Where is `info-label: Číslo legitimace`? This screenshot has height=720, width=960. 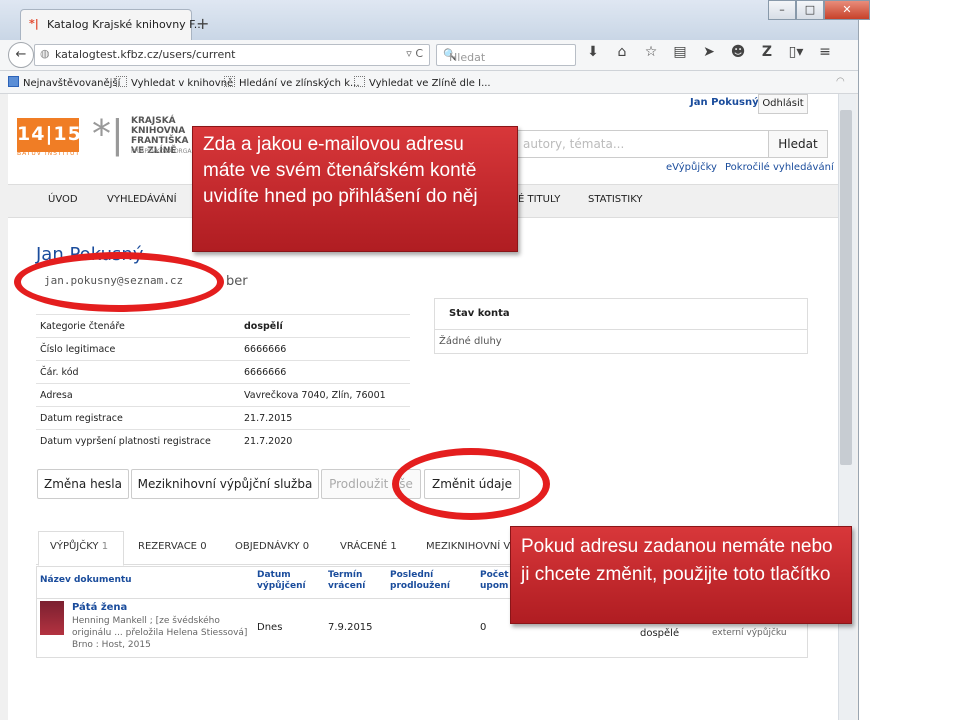
info-label: Číslo legitimace is located at coordinates (138, 349).